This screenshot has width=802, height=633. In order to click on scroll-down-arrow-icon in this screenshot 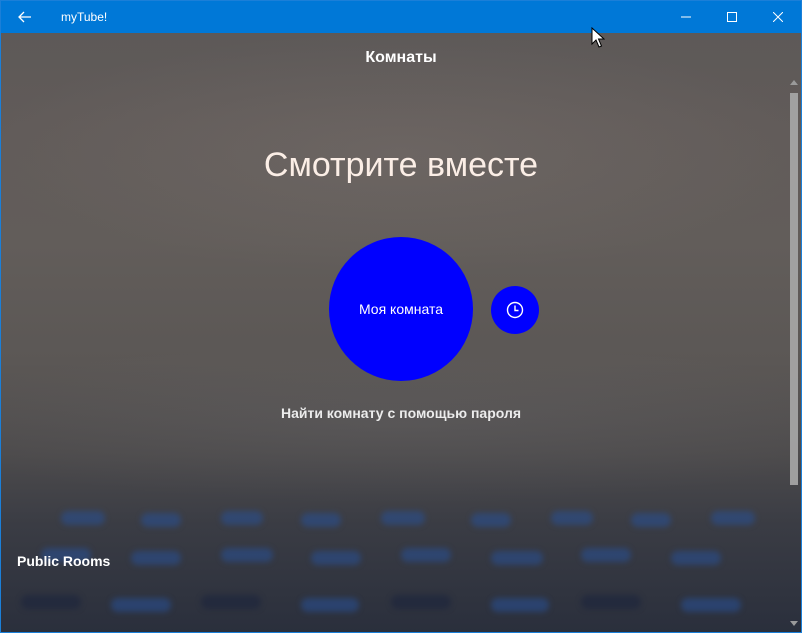, I will do `click(794, 623)`.